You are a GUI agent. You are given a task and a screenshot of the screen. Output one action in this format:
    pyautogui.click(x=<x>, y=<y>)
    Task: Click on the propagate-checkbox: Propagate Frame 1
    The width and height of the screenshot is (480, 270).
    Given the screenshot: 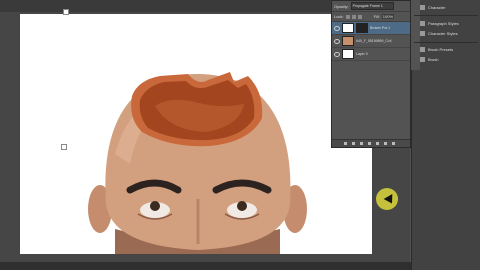 What is the action you would take?
    pyautogui.click(x=372, y=6)
    